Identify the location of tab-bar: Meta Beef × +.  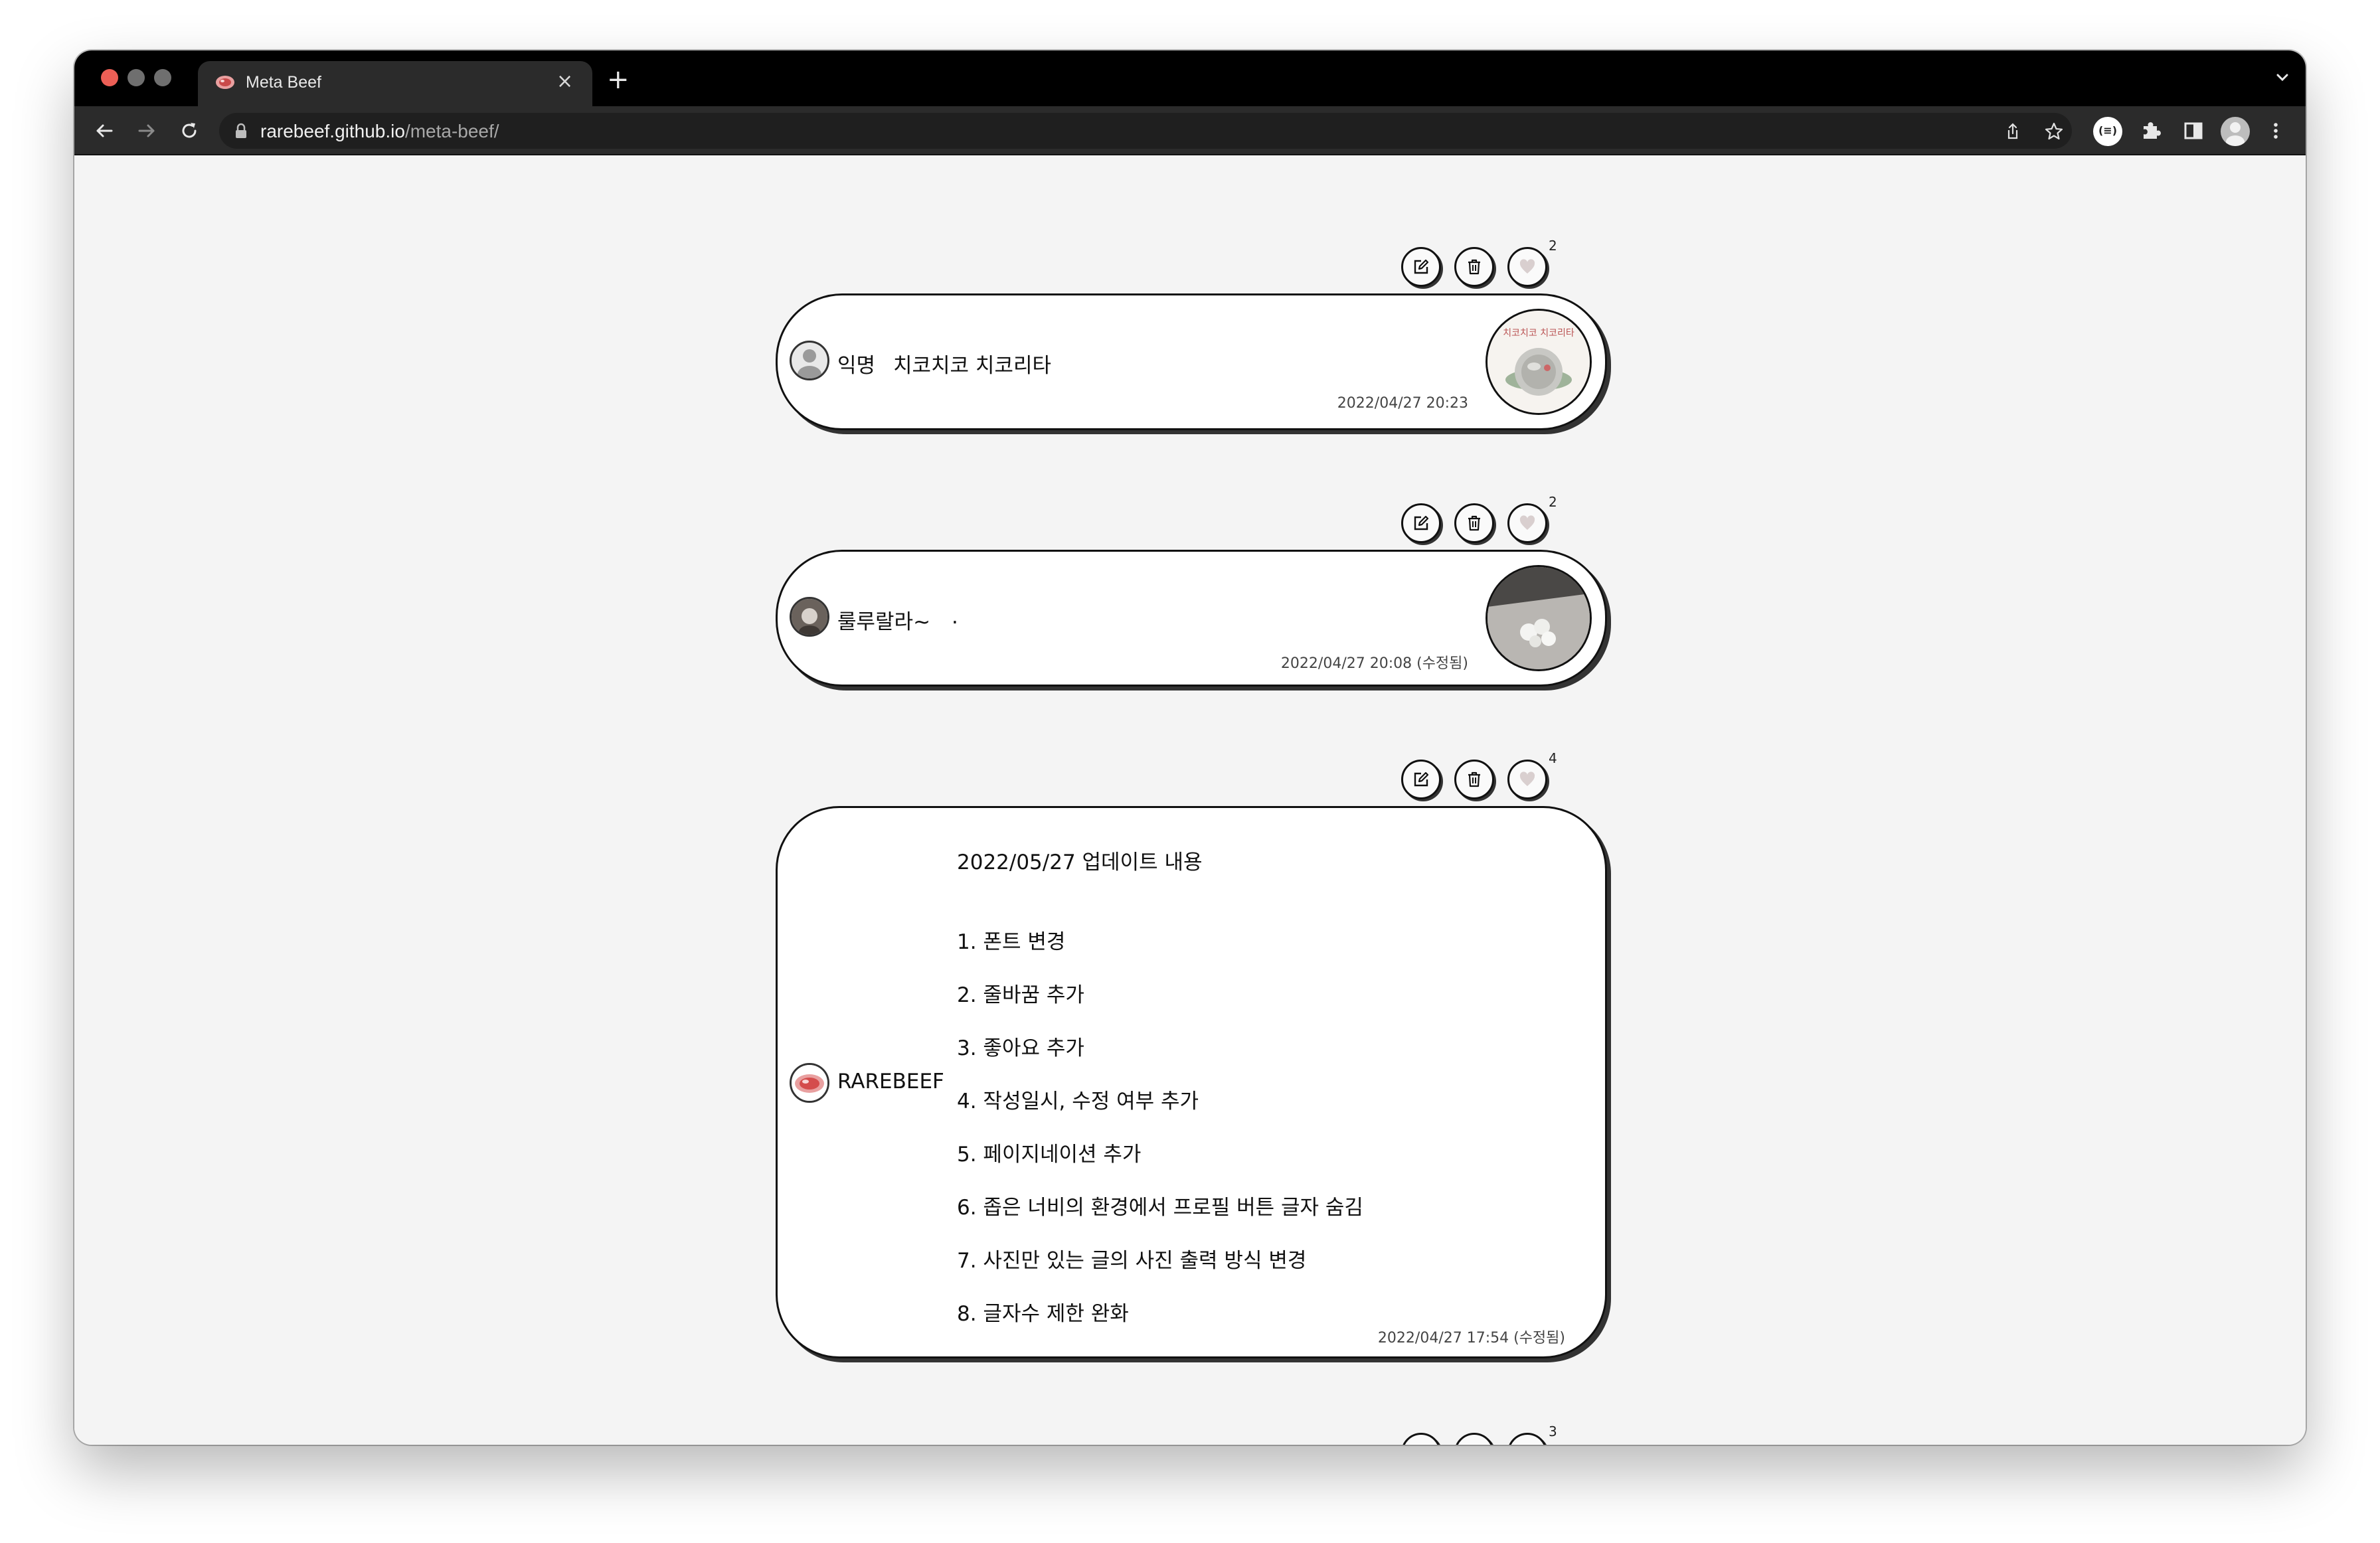
(1190, 78).